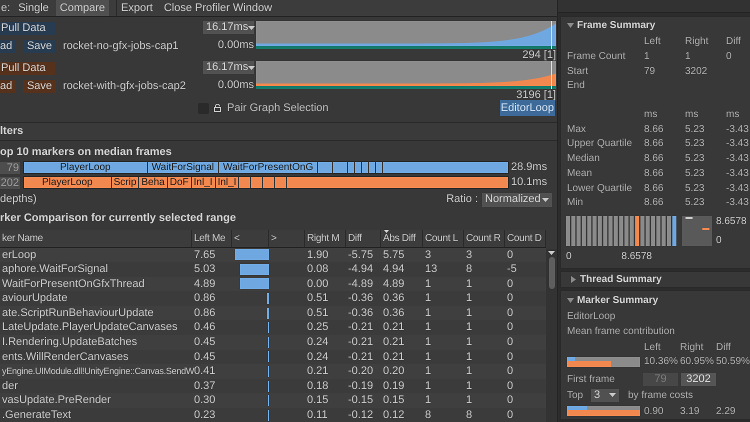 Image resolution: width=750 pixels, height=422 pixels. What do you see at coordinates (218, 8) in the screenshot?
I see `toolbar-button: Close Profiler Window` at bounding box center [218, 8].